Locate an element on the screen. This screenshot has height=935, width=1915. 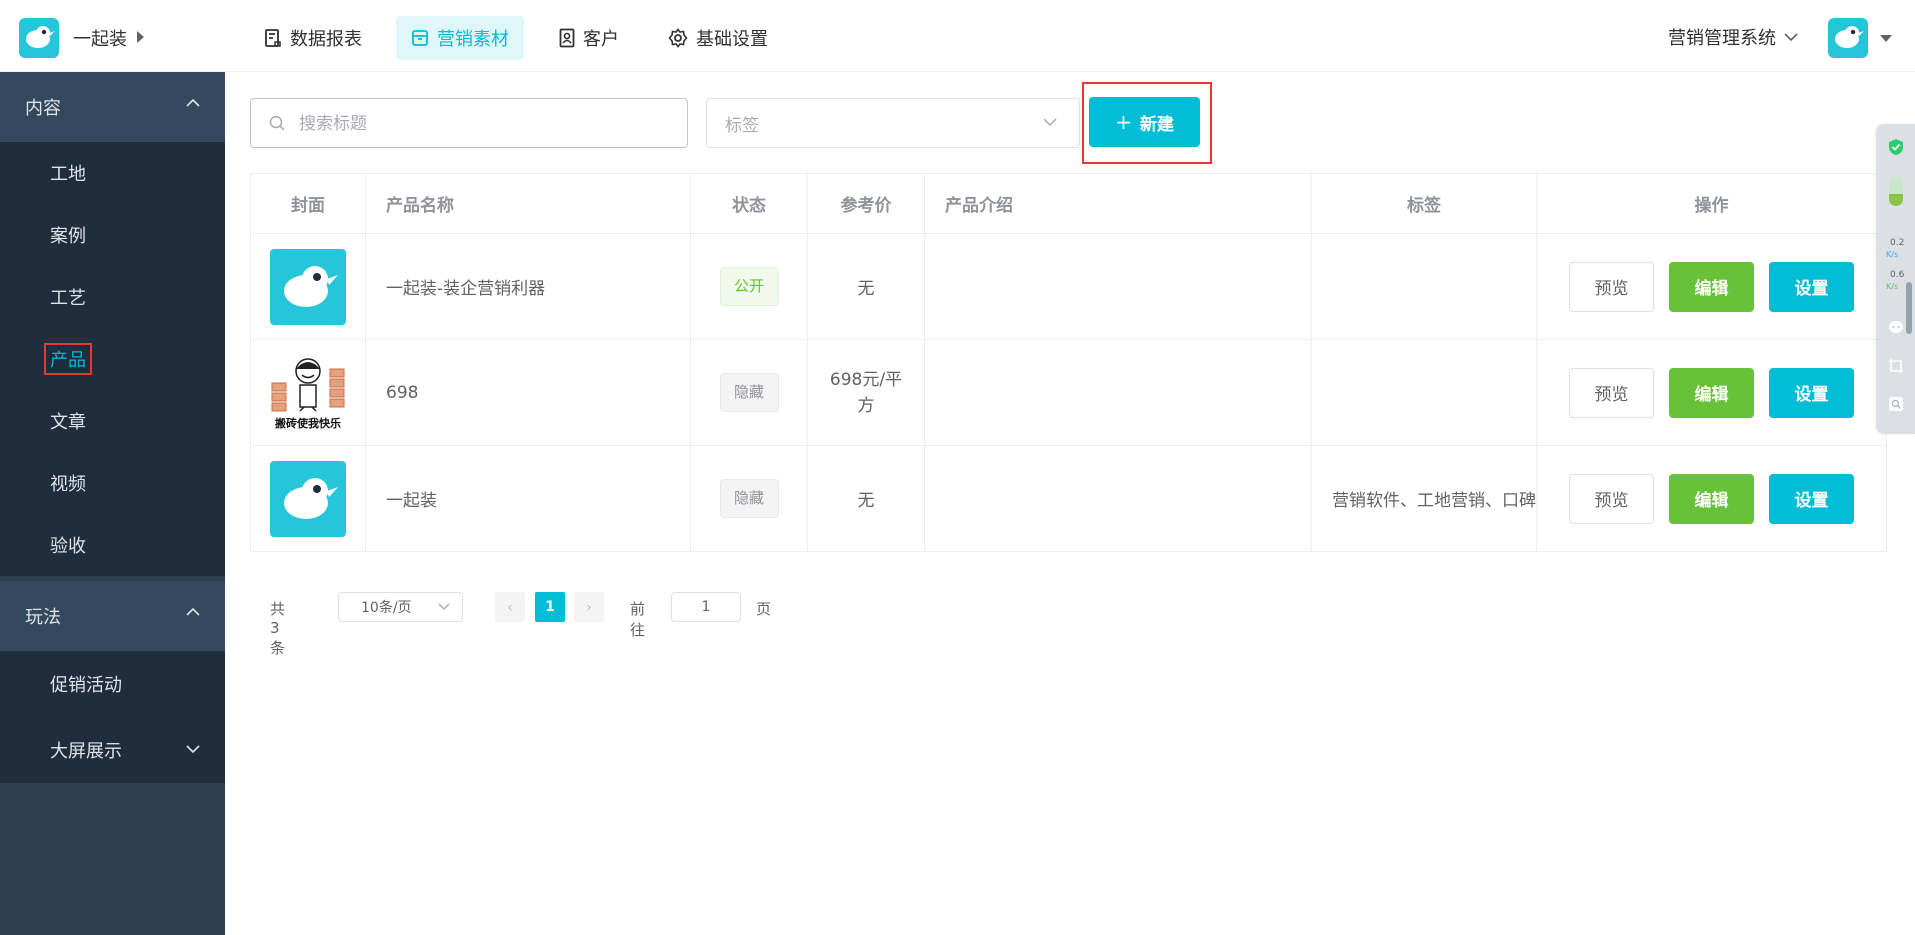
status-badge: 公开 is located at coordinates (749, 286).